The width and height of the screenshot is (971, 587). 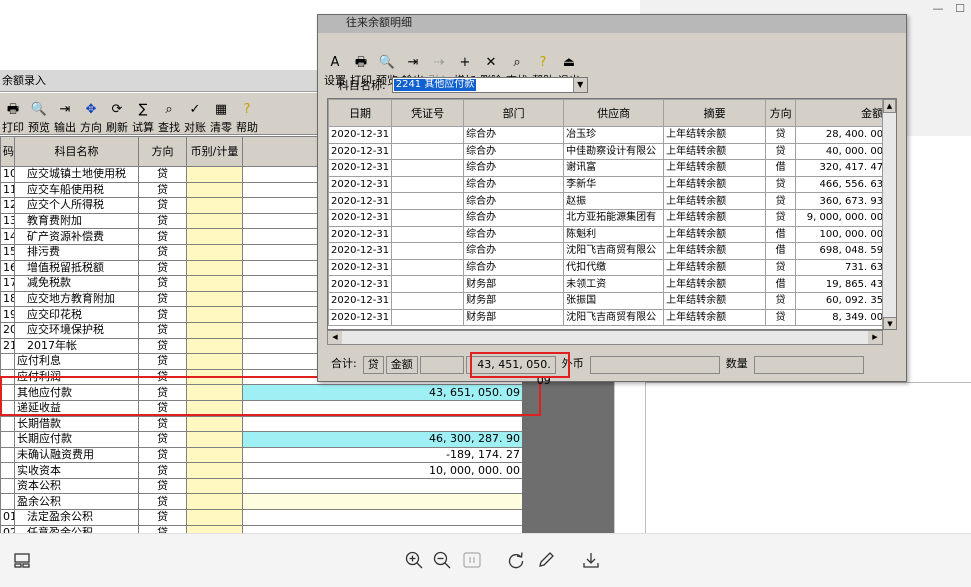 I want to click on row-date: 2020-12-31, so click(x=360, y=201).